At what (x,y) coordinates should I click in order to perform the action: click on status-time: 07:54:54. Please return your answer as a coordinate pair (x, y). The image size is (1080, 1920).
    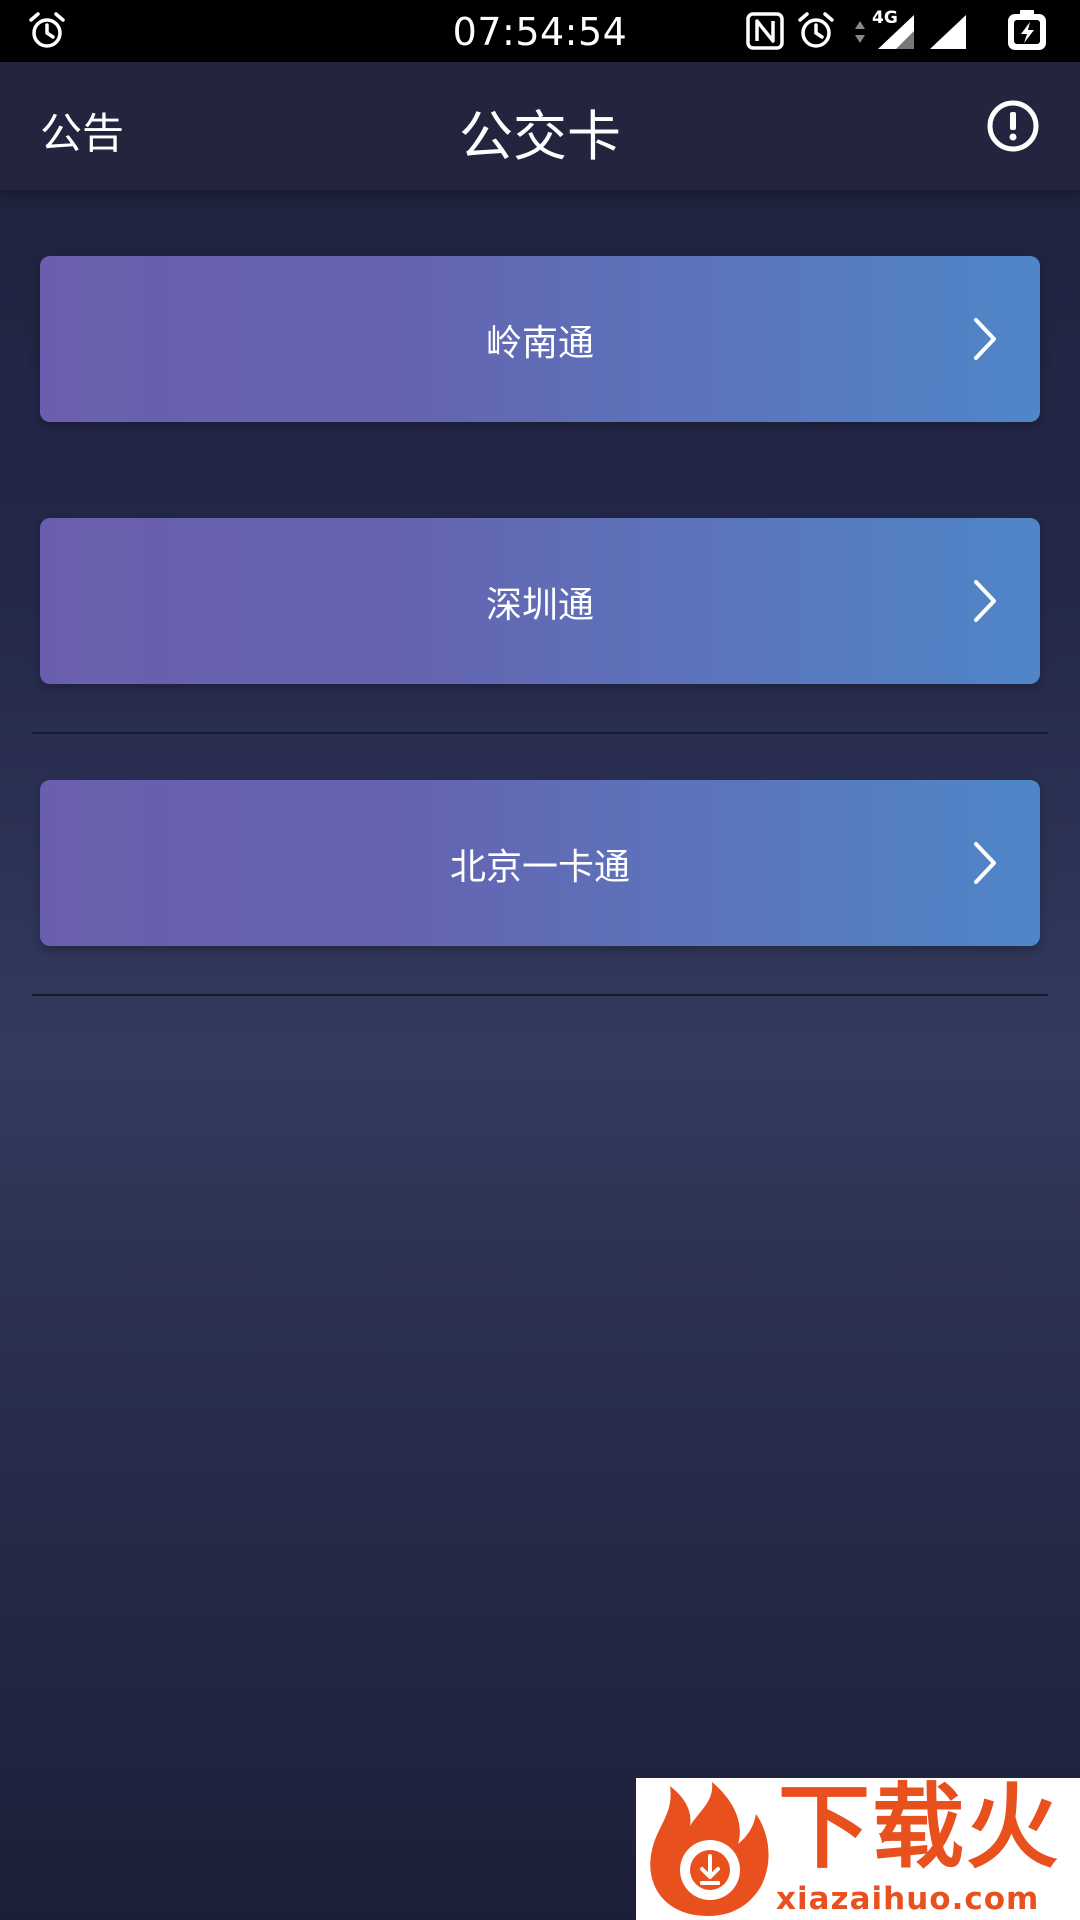
    Looking at the image, I should click on (540, 32).